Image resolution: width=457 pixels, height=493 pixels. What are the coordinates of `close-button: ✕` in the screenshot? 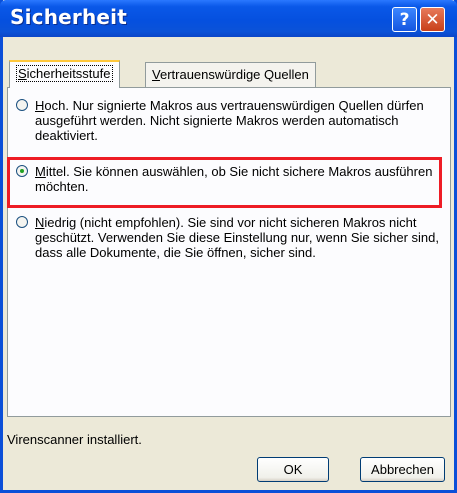 It's located at (432, 19).